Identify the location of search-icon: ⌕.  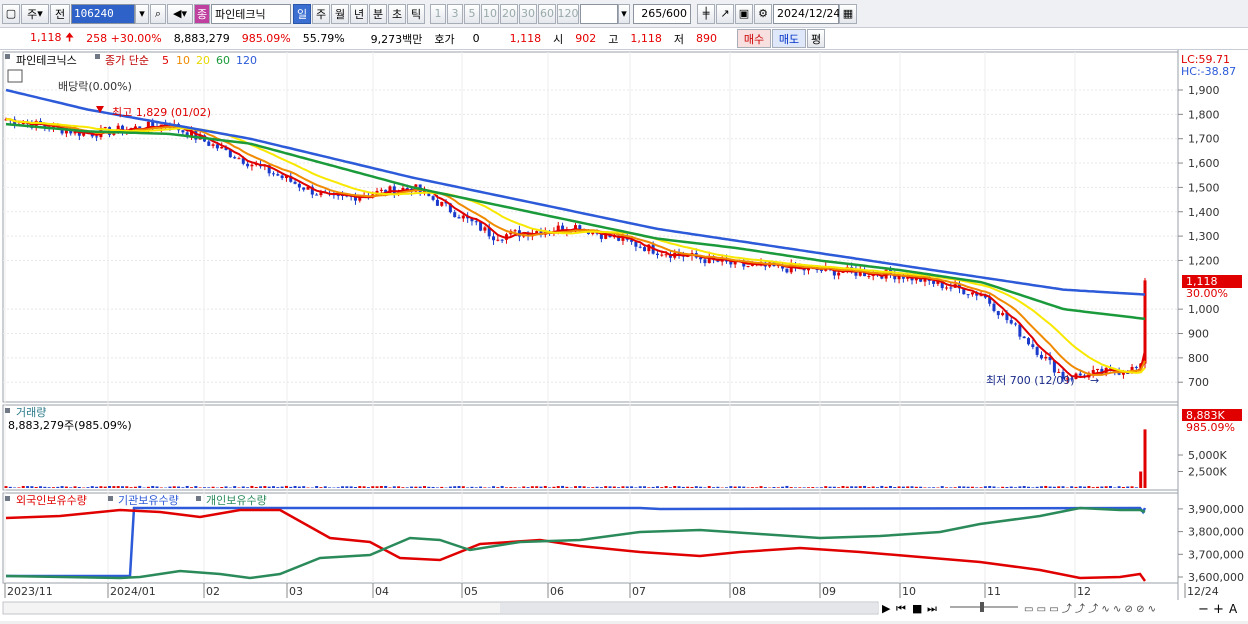
(158, 14).